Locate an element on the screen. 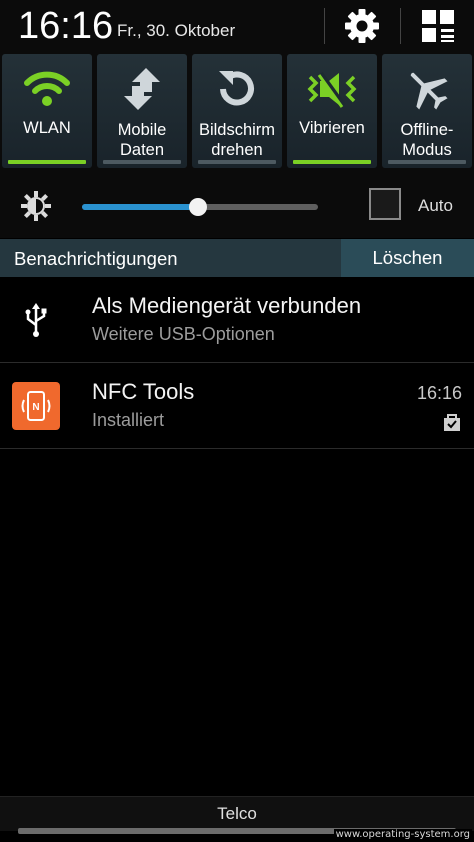 The image size is (474, 842). carrier-label: Telco is located at coordinates (237, 813).